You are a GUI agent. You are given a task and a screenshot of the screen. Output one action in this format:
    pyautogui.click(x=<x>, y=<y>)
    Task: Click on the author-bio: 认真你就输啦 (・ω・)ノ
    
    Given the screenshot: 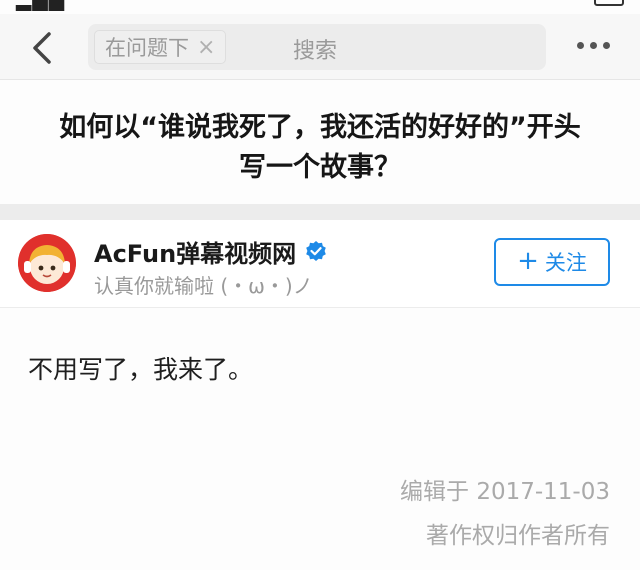 What is the action you would take?
    pyautogui.click(x=203, y=286)
    